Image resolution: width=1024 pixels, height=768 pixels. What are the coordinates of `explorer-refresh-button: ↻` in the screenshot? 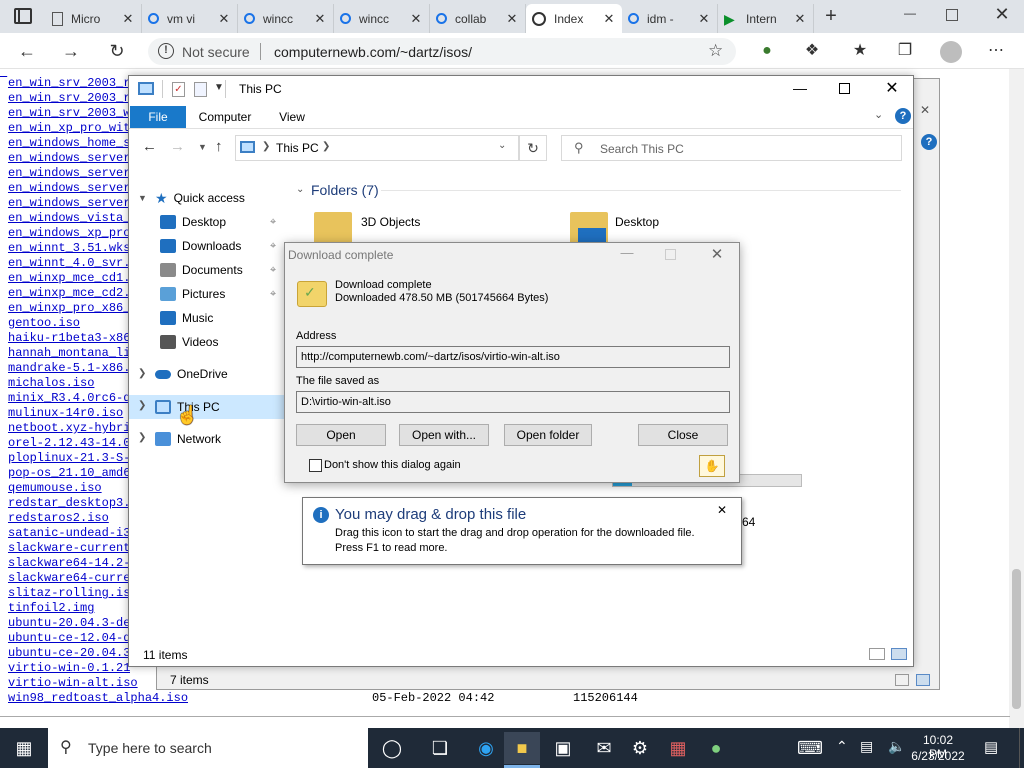 It's located at (533, 148).